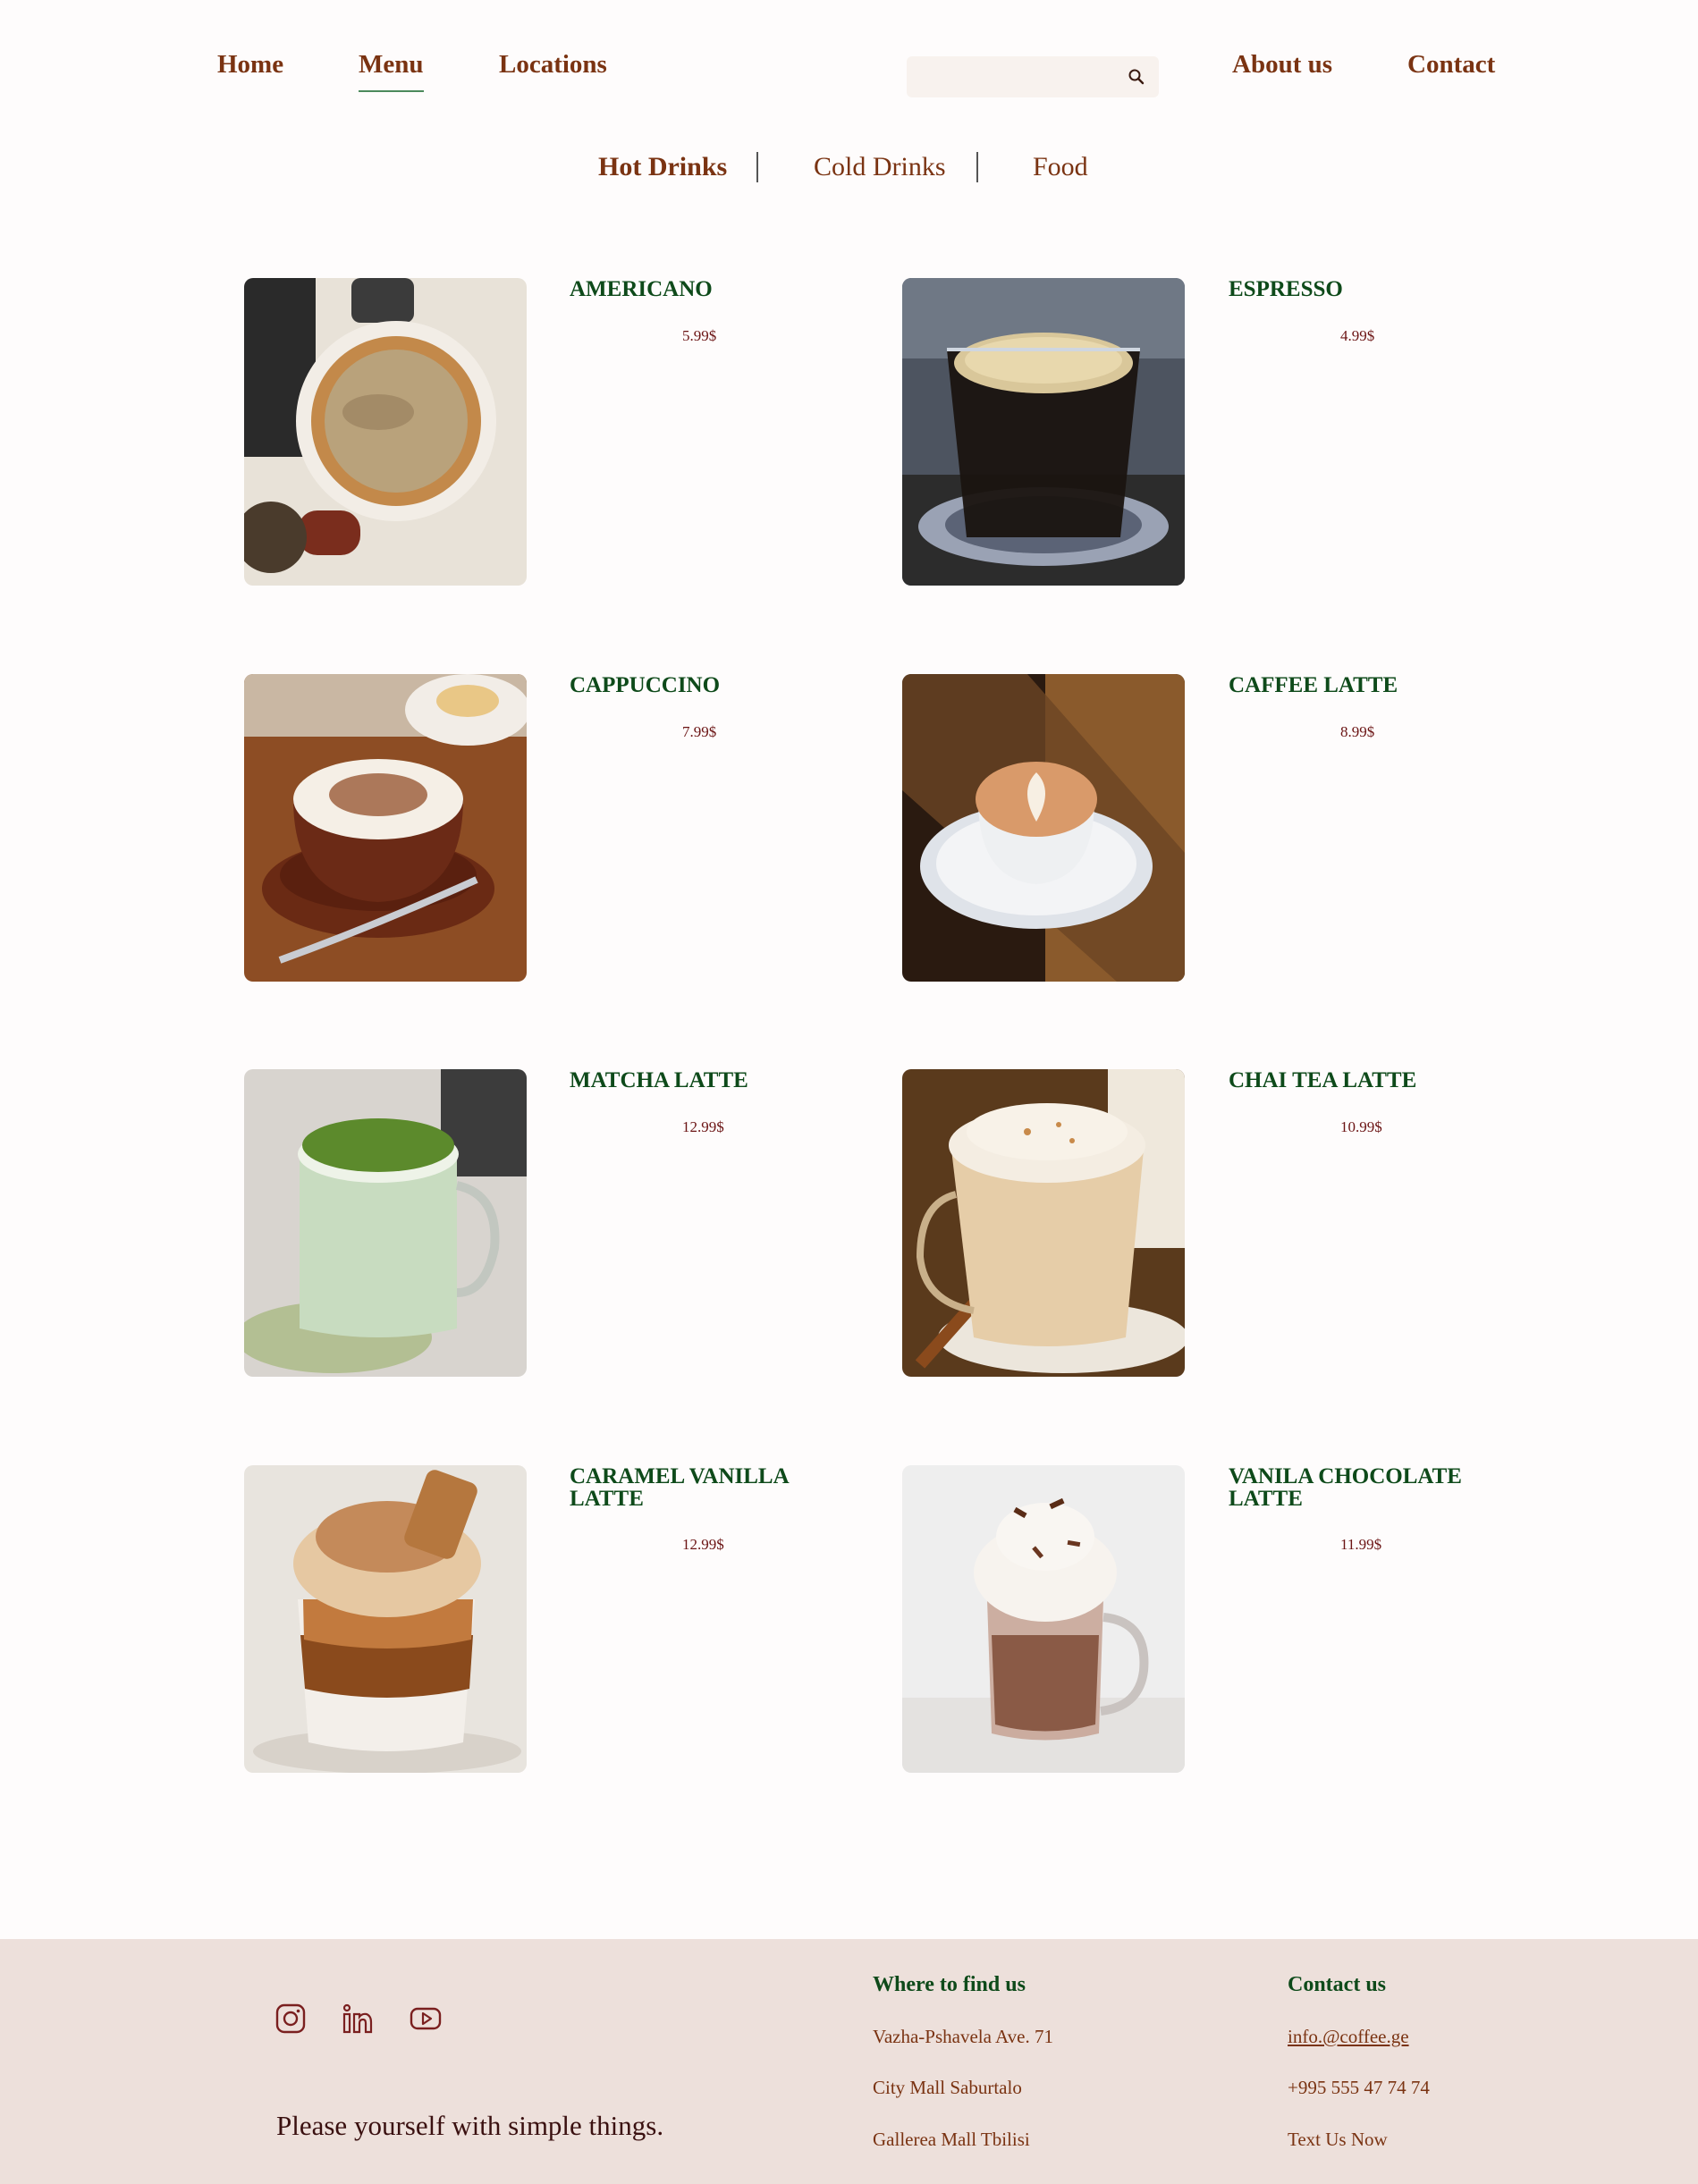 Image resolution: width=1698 pixels, height=2184 pixels. Describe the element at coordinates (553, 65) in the screenshot. I see `nav-locations-link: Locations` at that location.